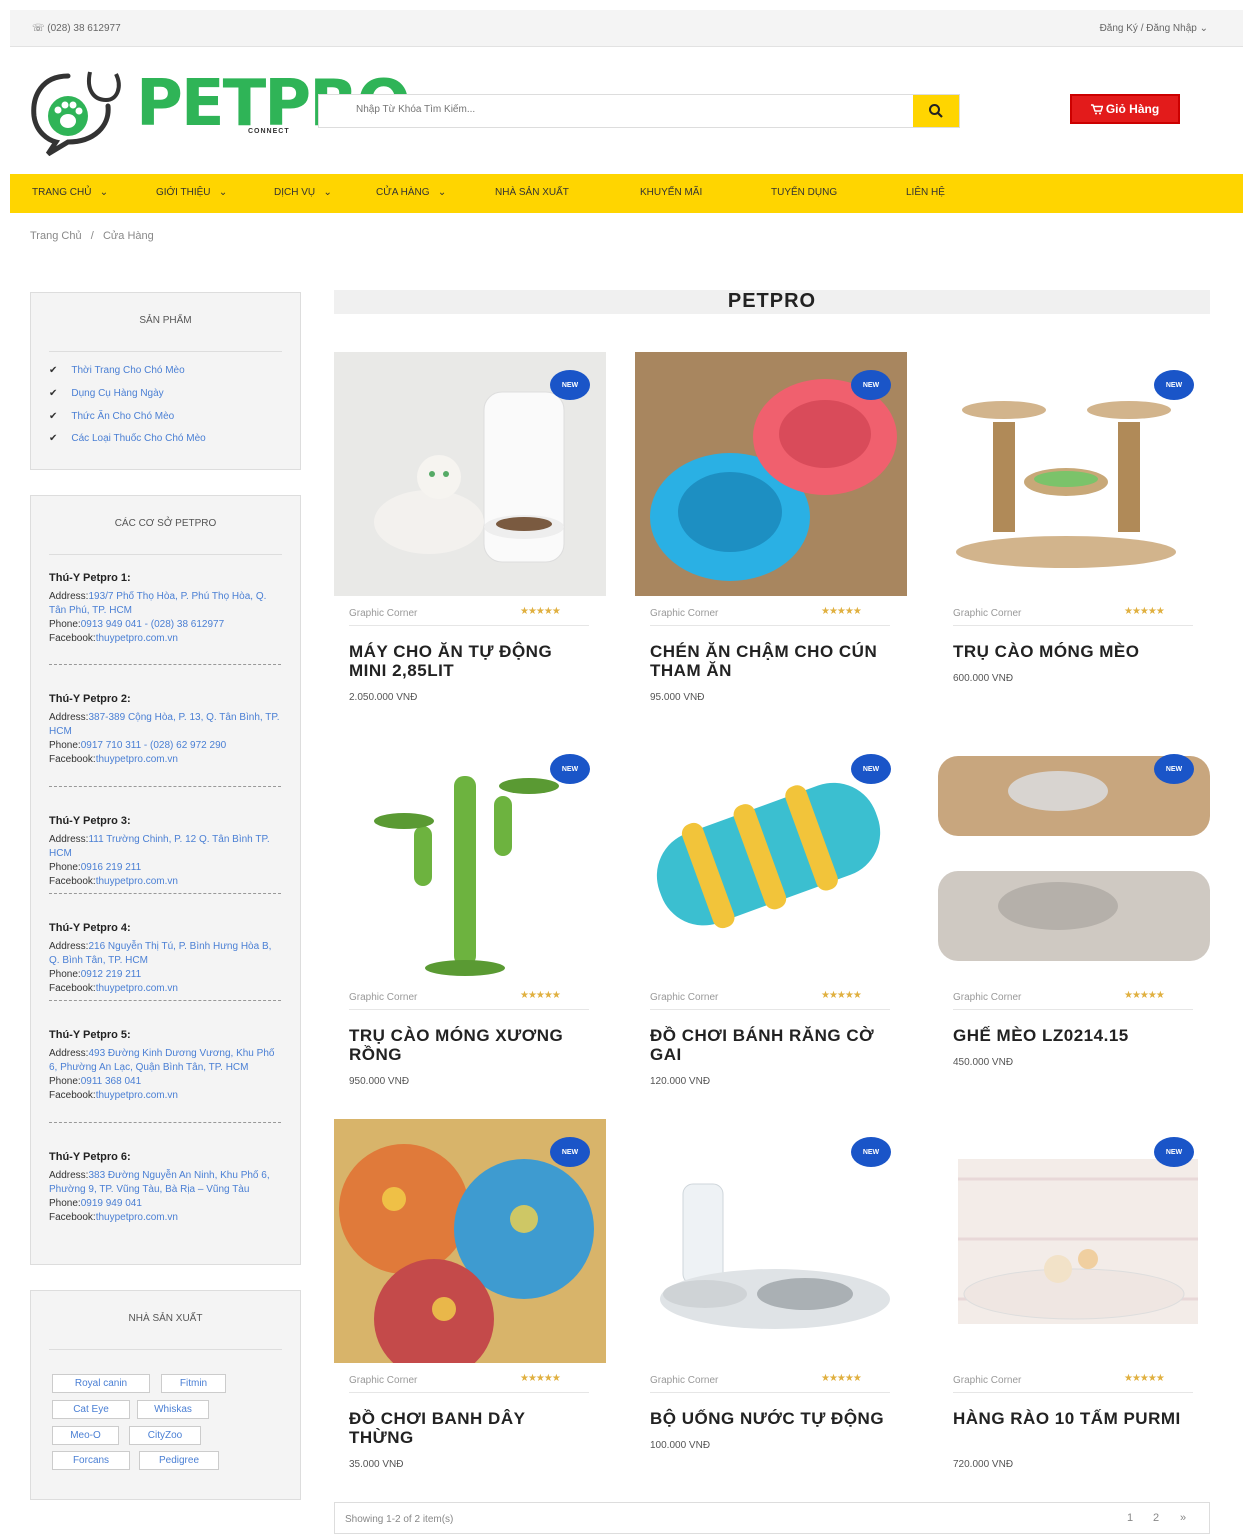 The image size is (1243, 1537). What do you see at coordinates (770, 661) in the screenshot?
I see `product-name: Chén Ăn Chậm Cho Cún Tham Ăn` at bounding box center [770, 661].